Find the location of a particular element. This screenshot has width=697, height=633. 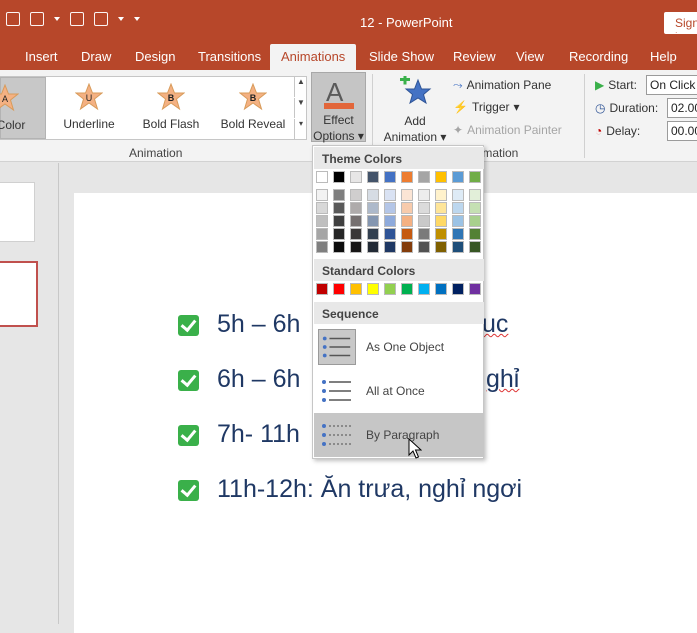

bullet-text: 5h – 6h is located at coordinates (258, 324).